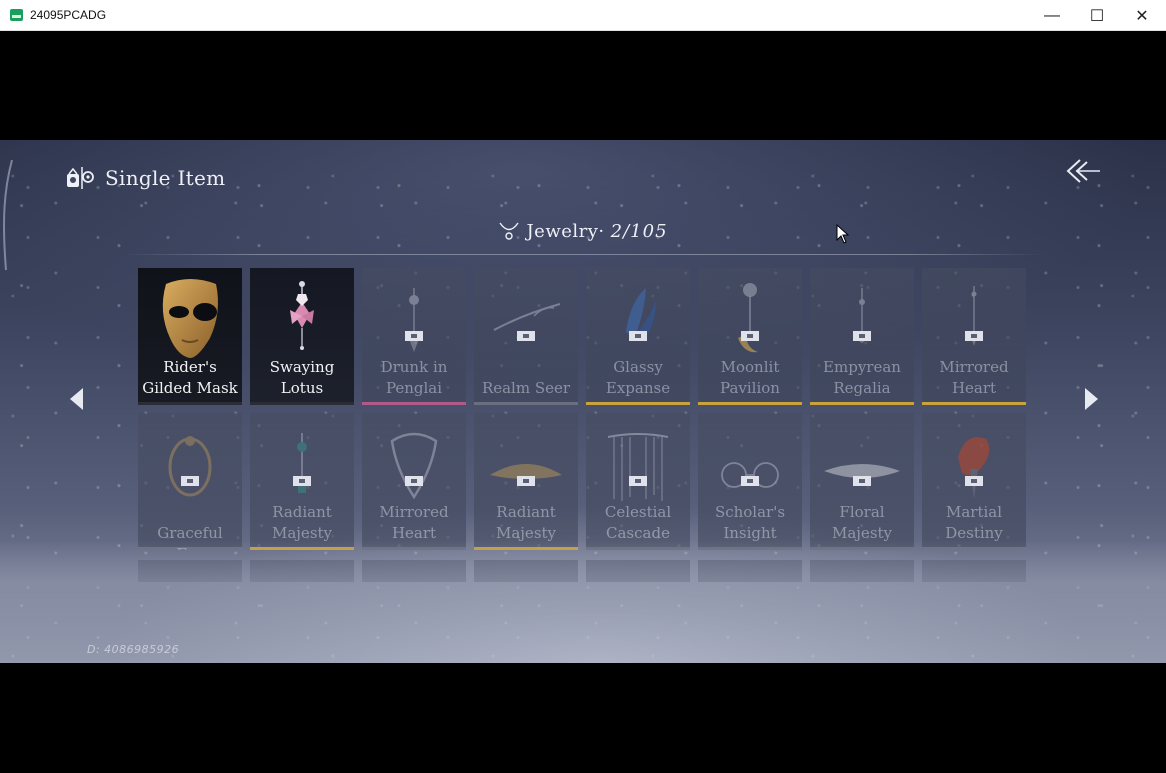 This screenshot has width=1166, height=773. What do you see at coordinates (748, 318) in the screenshot?
I see `moon-pendant-icon` at bounding box center [748, 318].